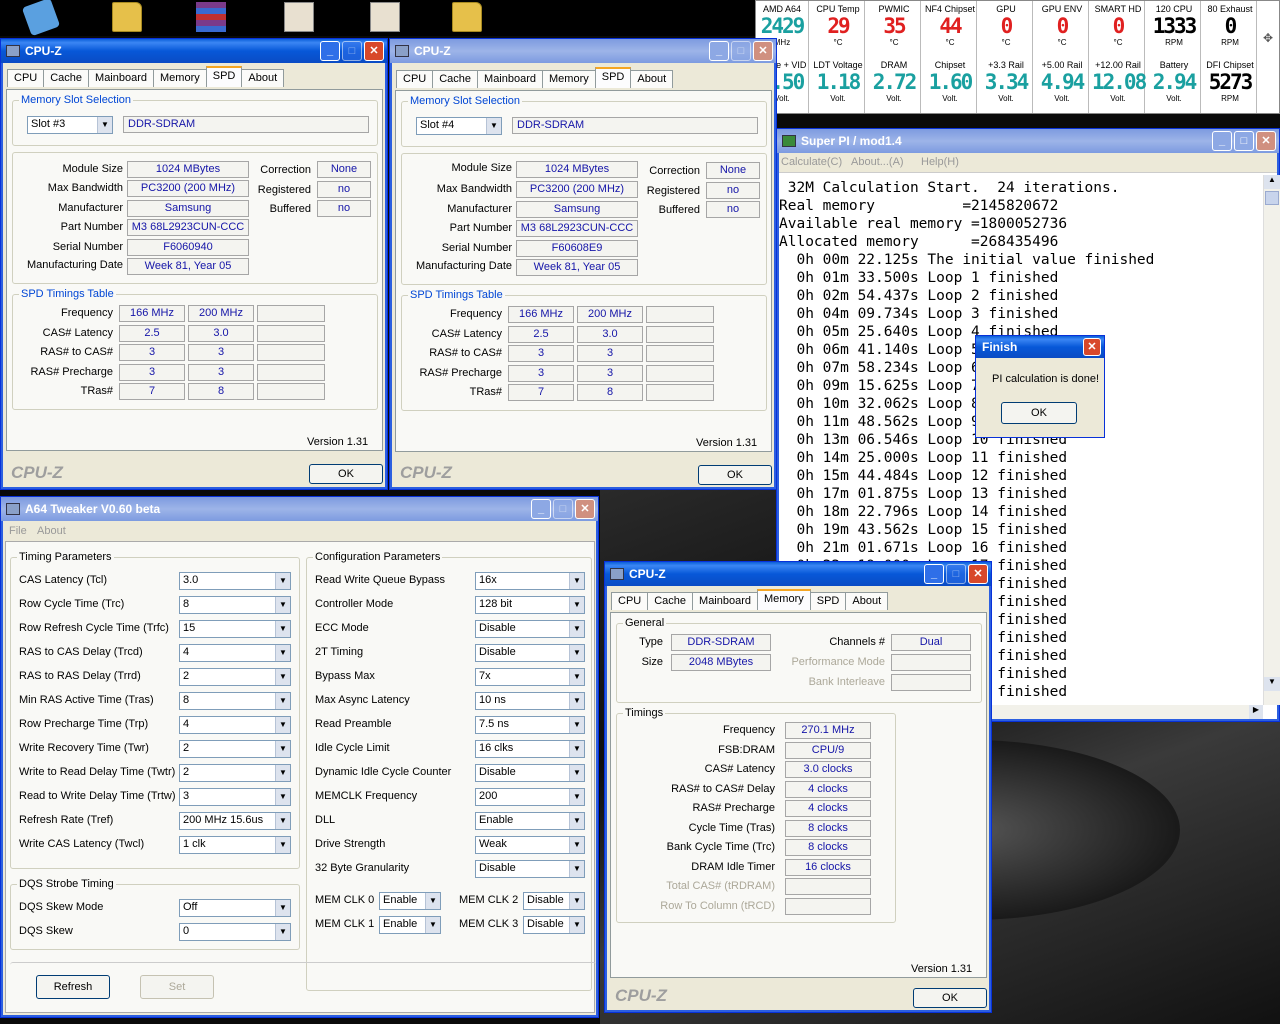 The width and height of the screenshot is (1280, 1024). I want to click on title-bar: Super PI / mod1.4 _ □ ✕, so click(1028, 141).